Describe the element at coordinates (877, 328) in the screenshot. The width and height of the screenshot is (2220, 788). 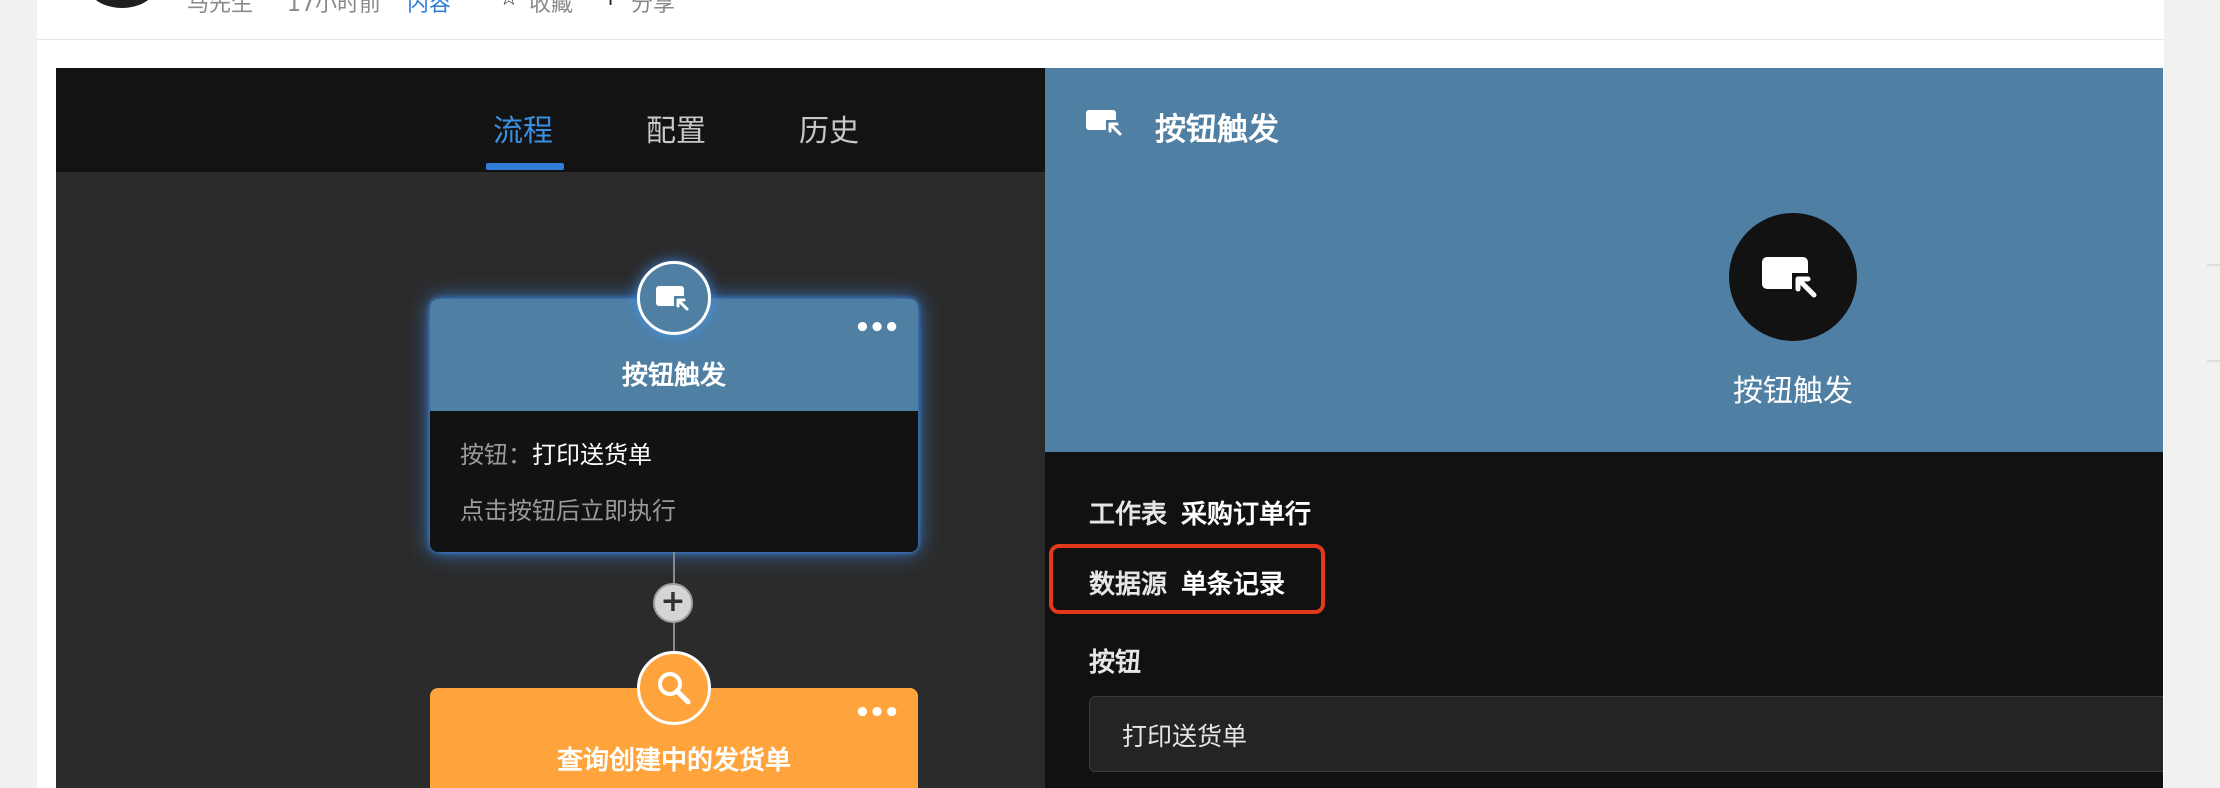
I see `trigger-node-menu-icon: •••` at that location.